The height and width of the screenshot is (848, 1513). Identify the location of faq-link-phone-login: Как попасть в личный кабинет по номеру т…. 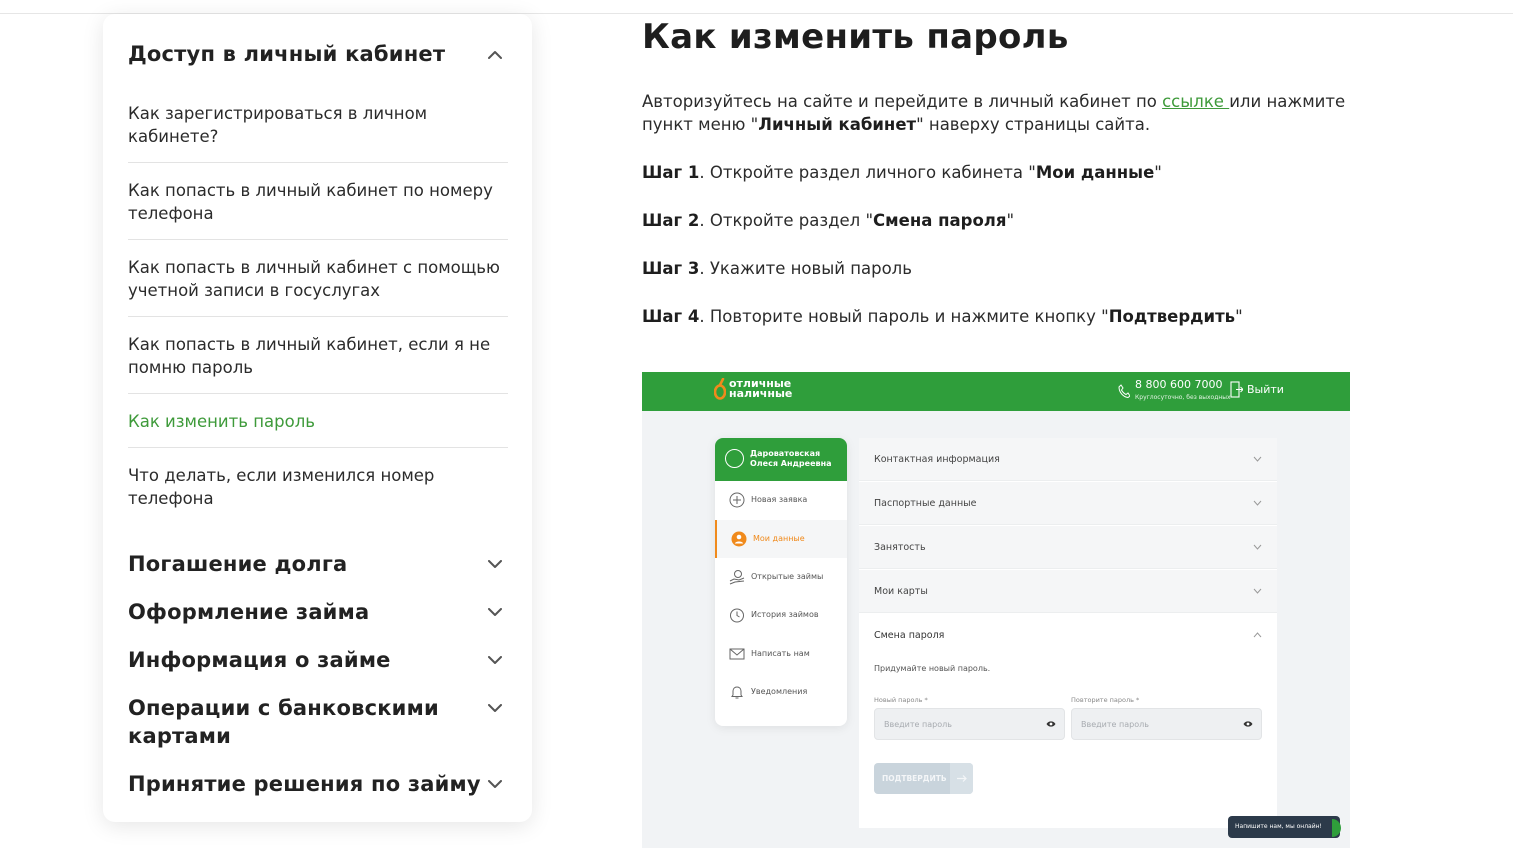
(318, 202).